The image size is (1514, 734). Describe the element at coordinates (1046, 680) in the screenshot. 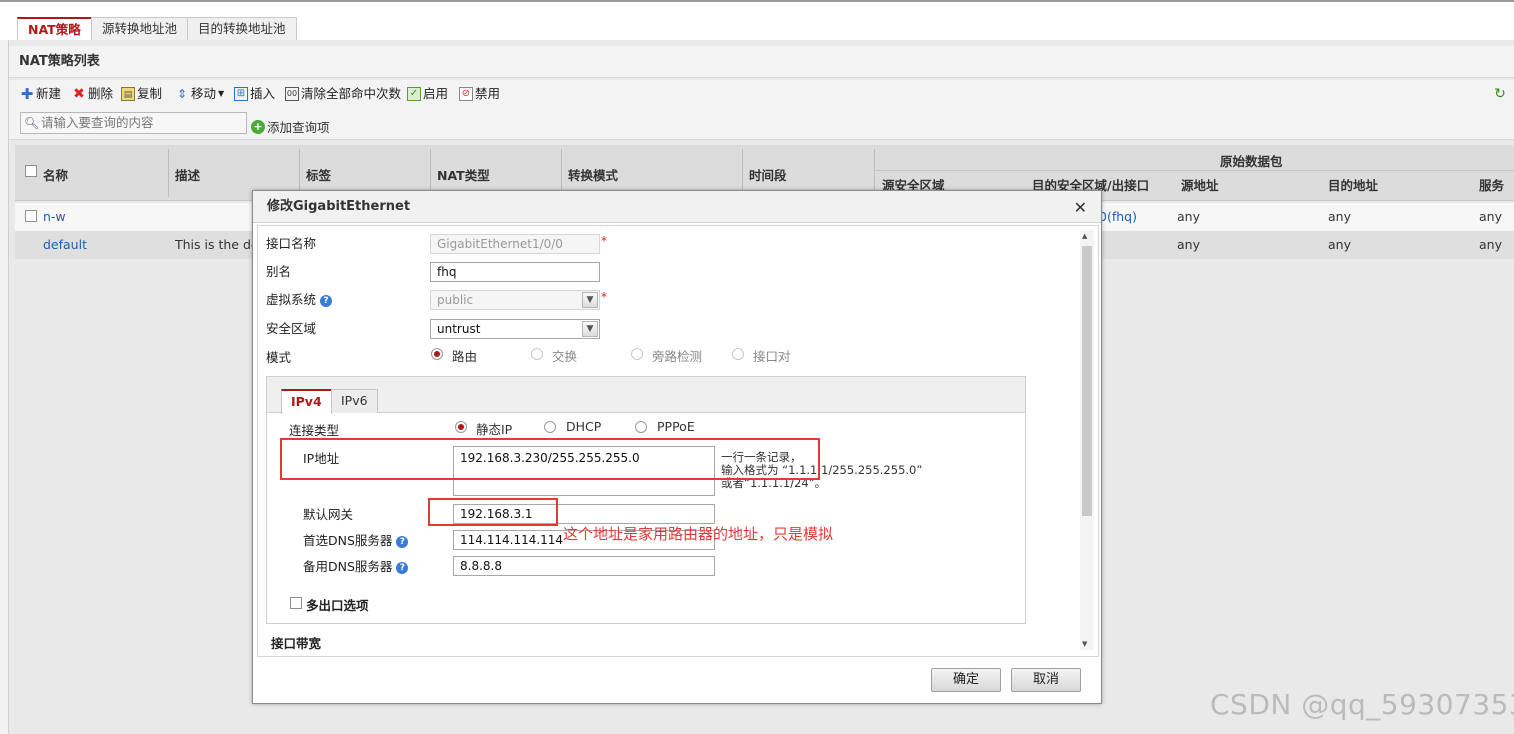

I see `cancel-button: 取消` at that location.